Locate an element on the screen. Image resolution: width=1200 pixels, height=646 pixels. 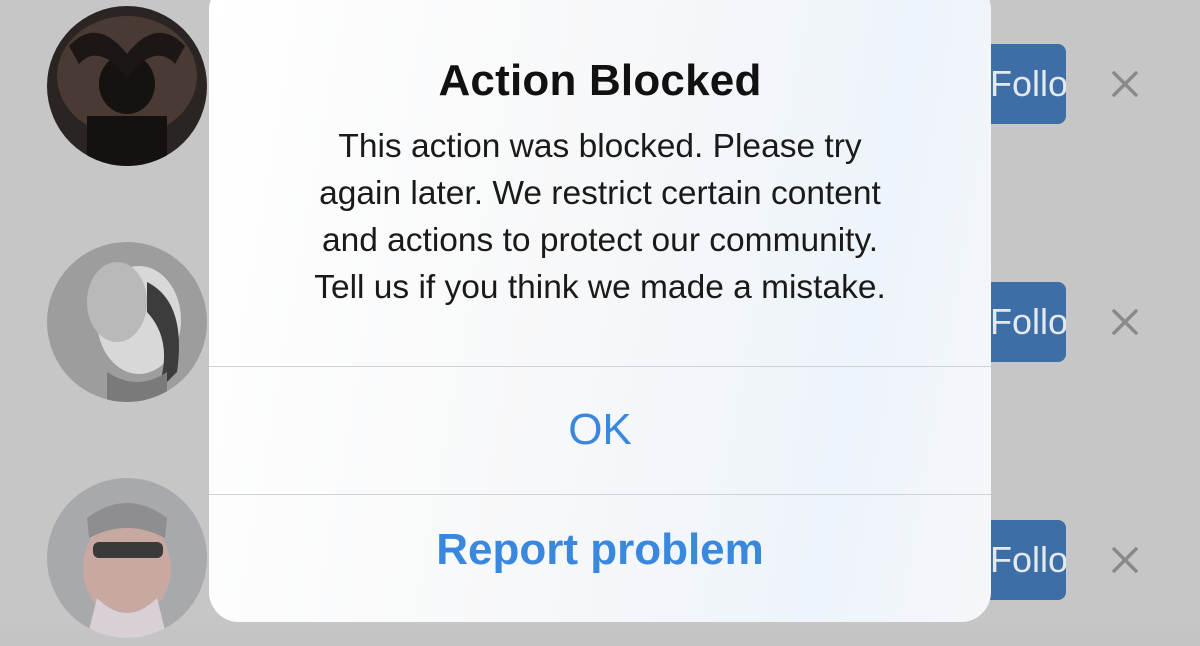
report-problem-button: Report problem is located at coordinates (600, 550).